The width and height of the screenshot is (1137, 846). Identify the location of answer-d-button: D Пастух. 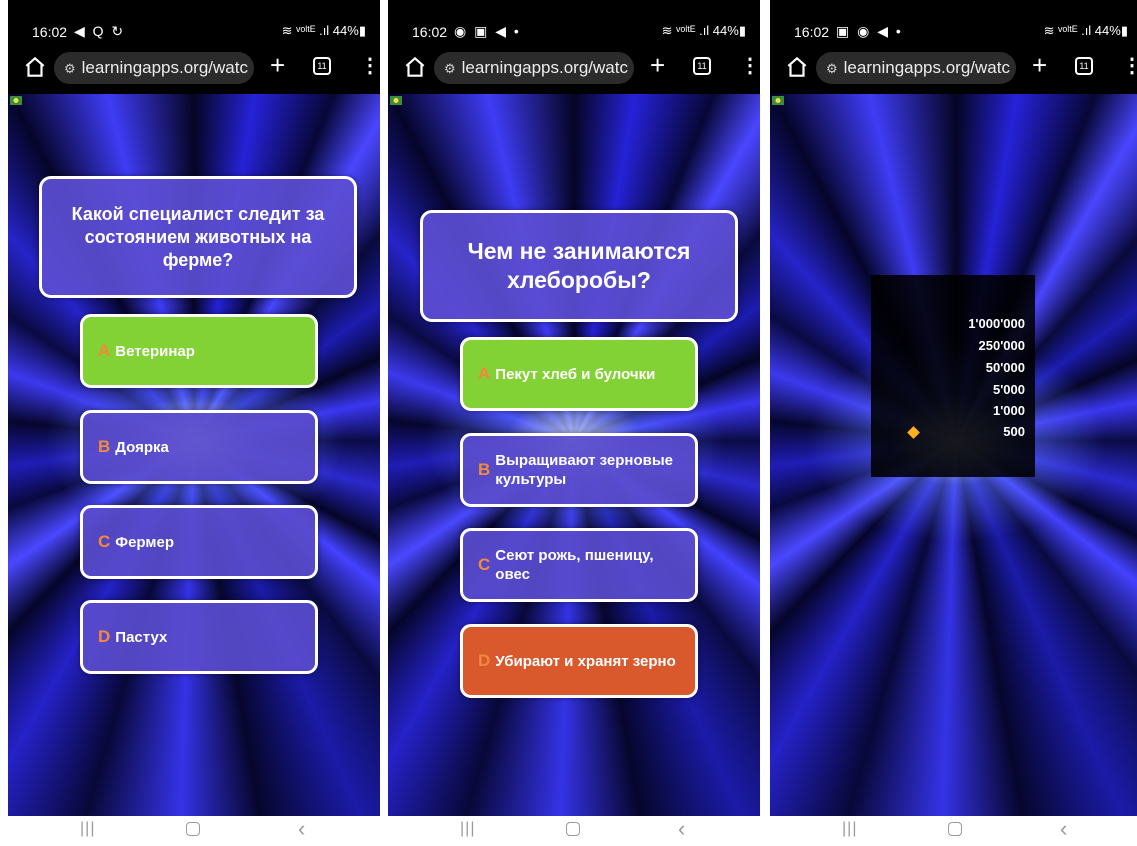
(199, 637).